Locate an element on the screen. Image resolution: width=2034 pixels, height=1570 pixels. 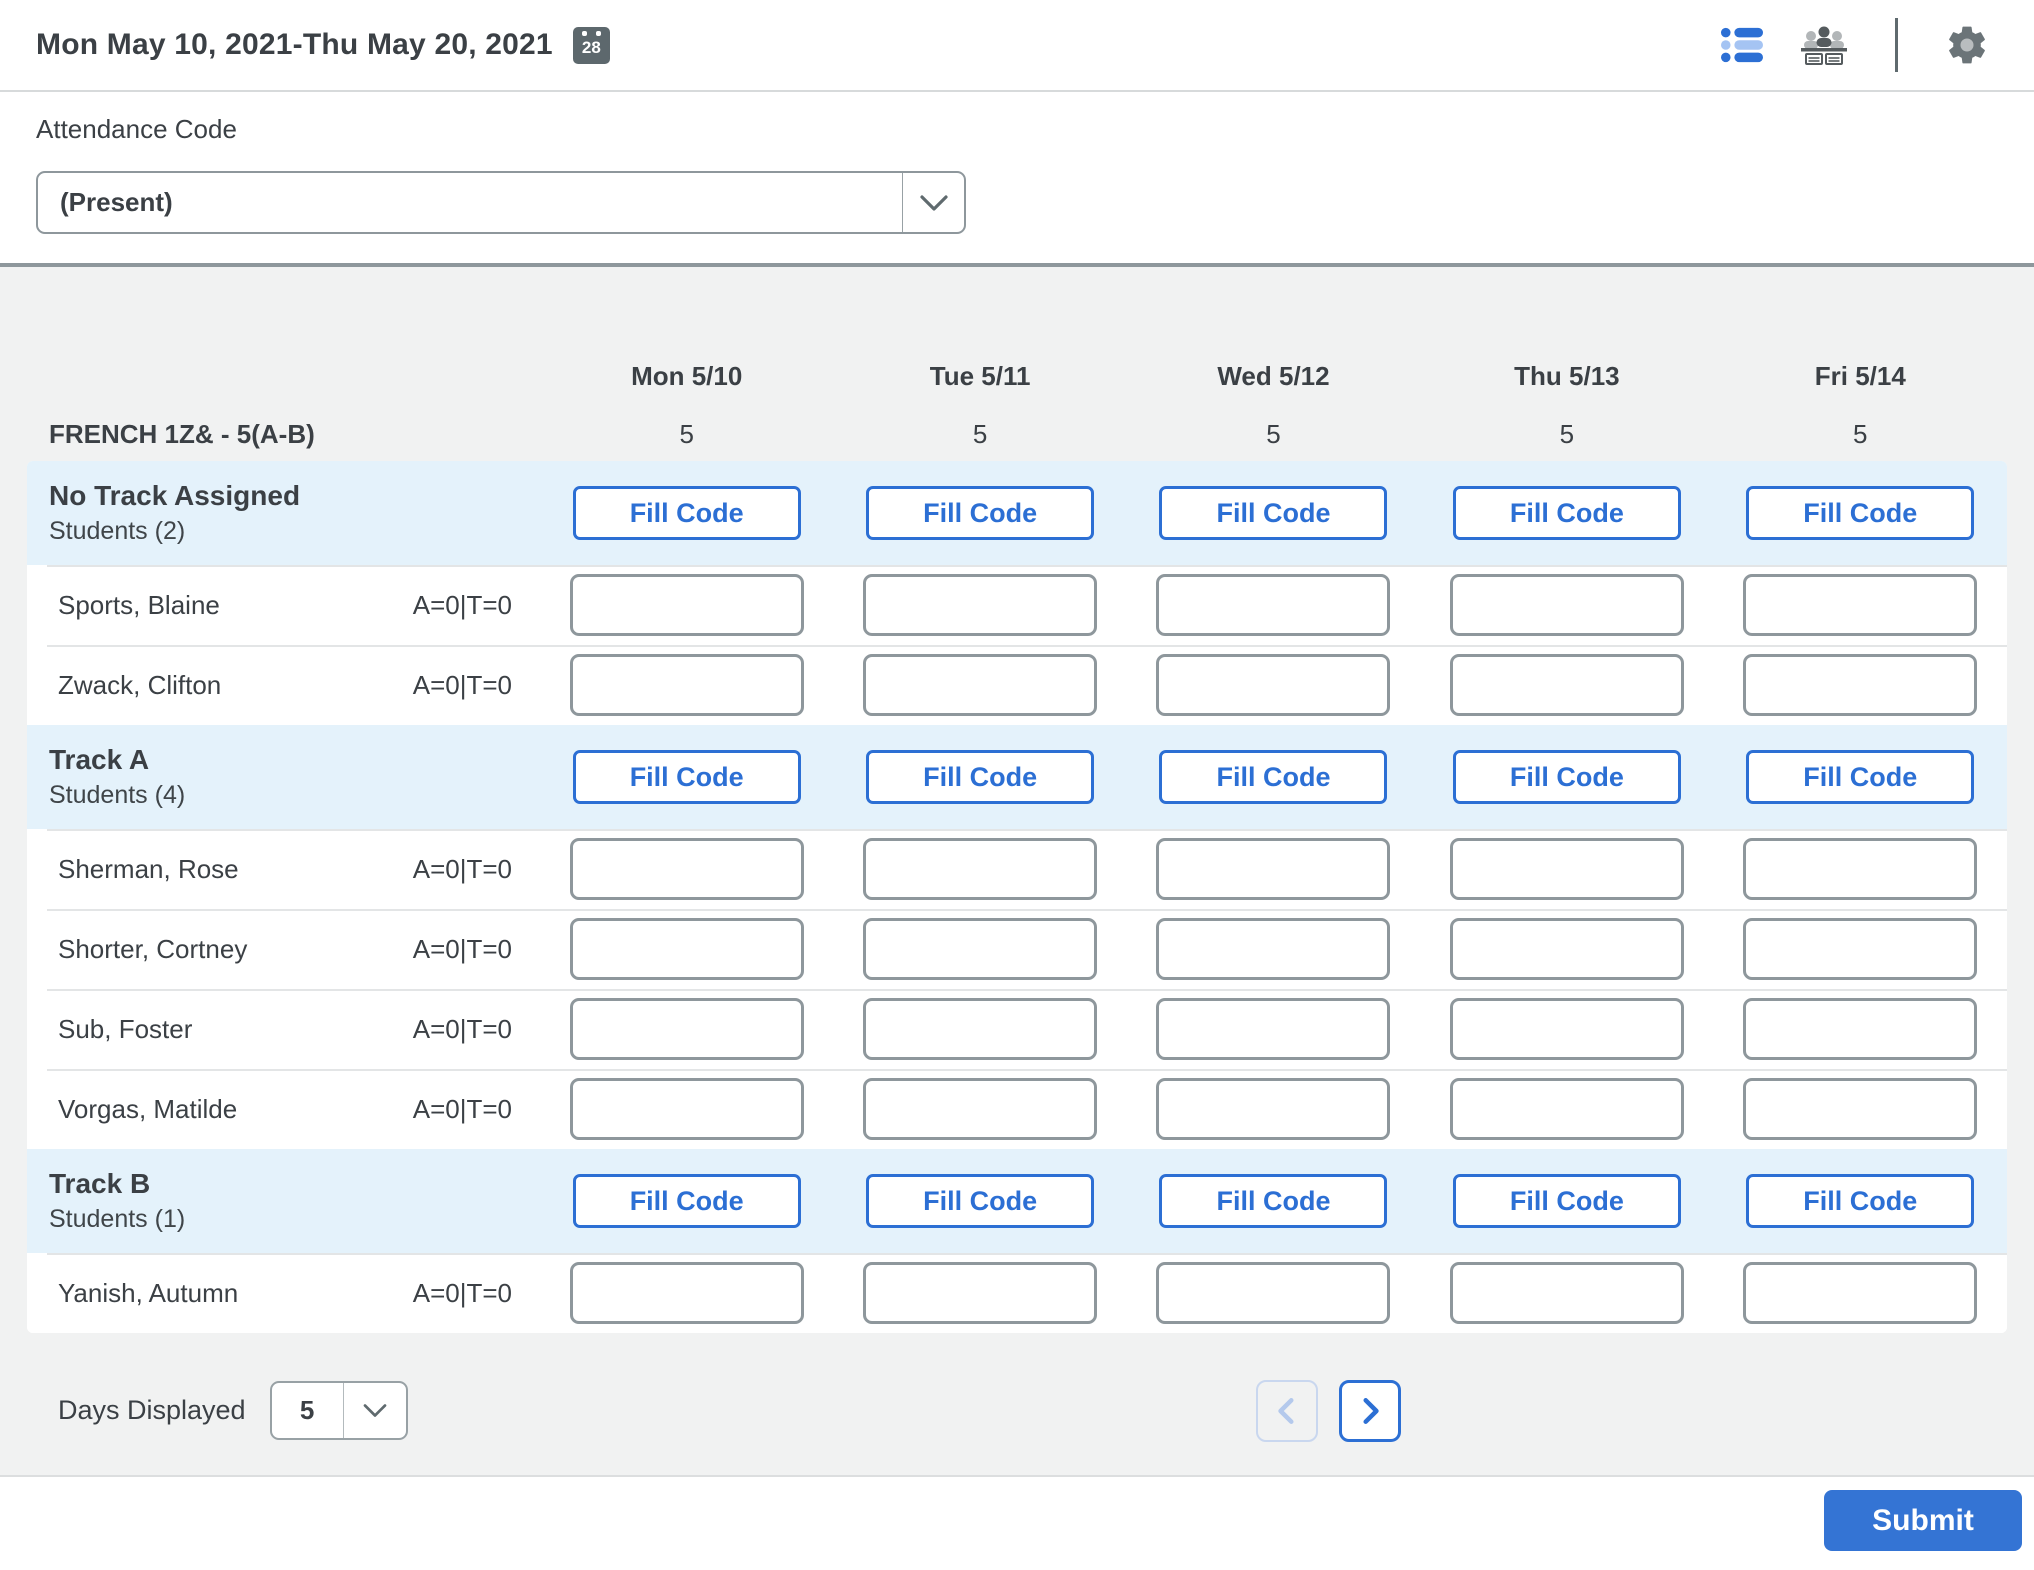
chevron-right-icon is located at coordinates (1371, 1410).